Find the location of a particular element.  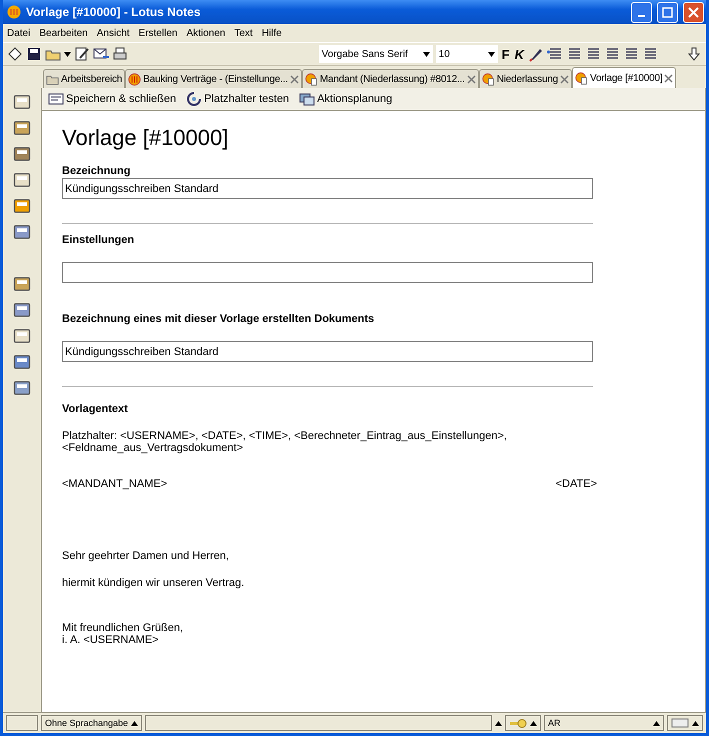

language-selector: Ohne Sprachangabe is located at coordinates (91, 723).